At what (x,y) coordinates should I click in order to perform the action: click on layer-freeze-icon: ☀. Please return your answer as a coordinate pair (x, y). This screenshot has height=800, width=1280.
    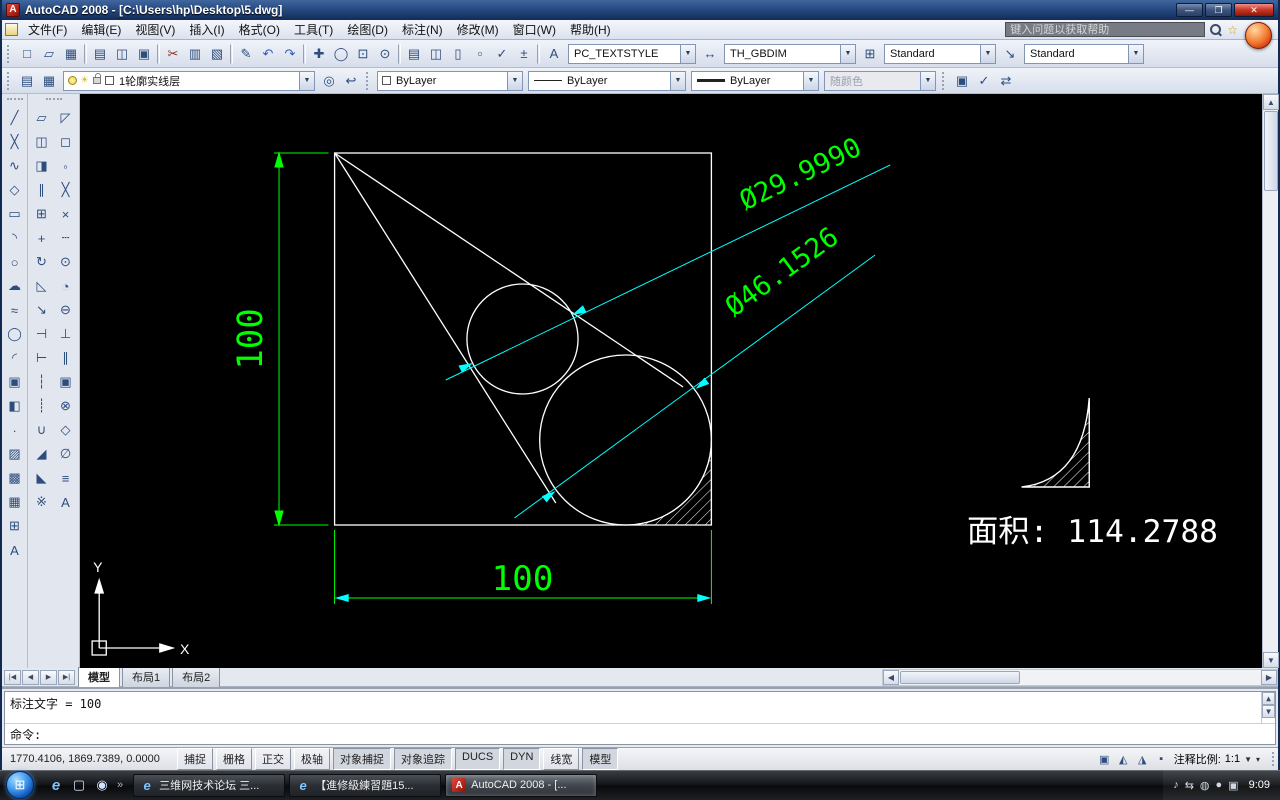
    Looking at the image, I should click on (84, 80).